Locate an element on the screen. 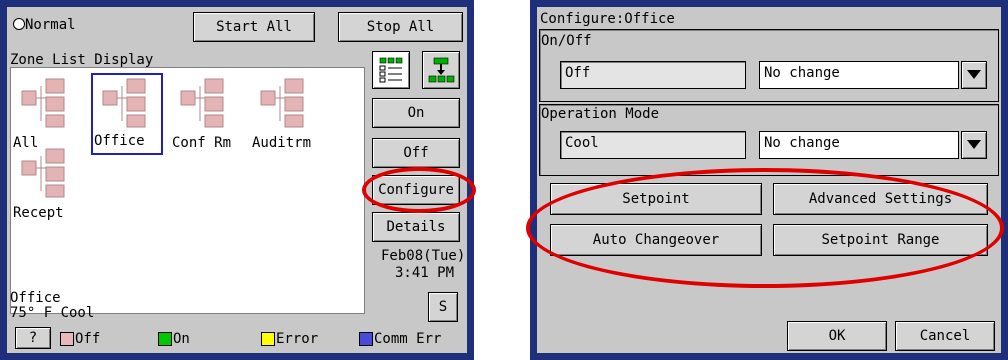 The image size is (1008, 360). legend-on-label: On is located at coordinates (181, 339).